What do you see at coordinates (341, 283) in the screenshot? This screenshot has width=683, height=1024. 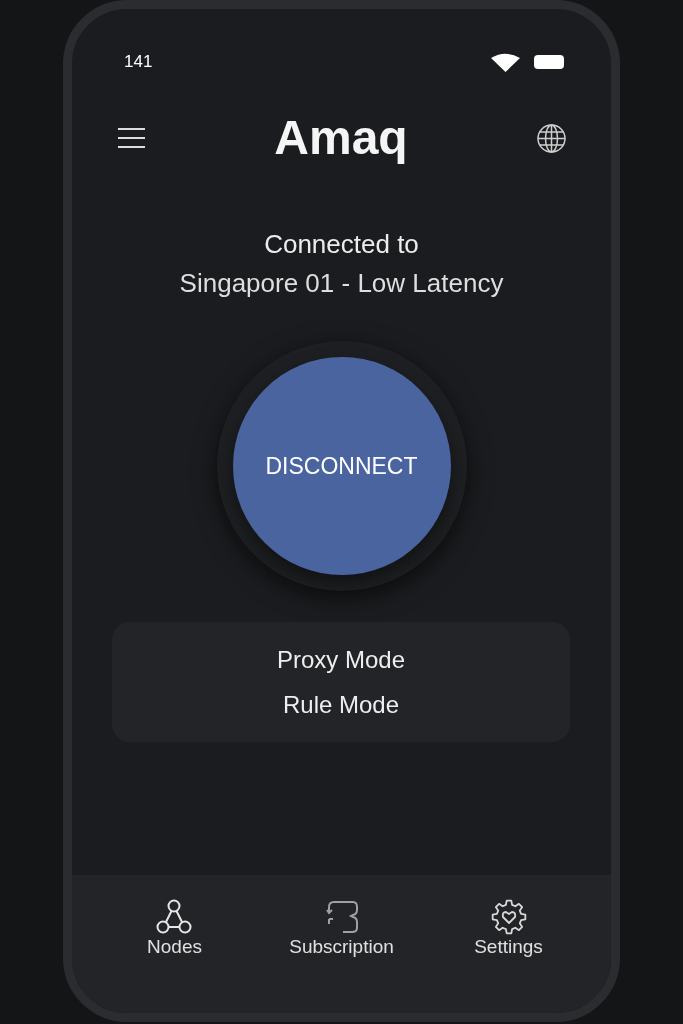 I see `server-name: Singapore 01 - Low Latency` at bounding box center [341, 283].